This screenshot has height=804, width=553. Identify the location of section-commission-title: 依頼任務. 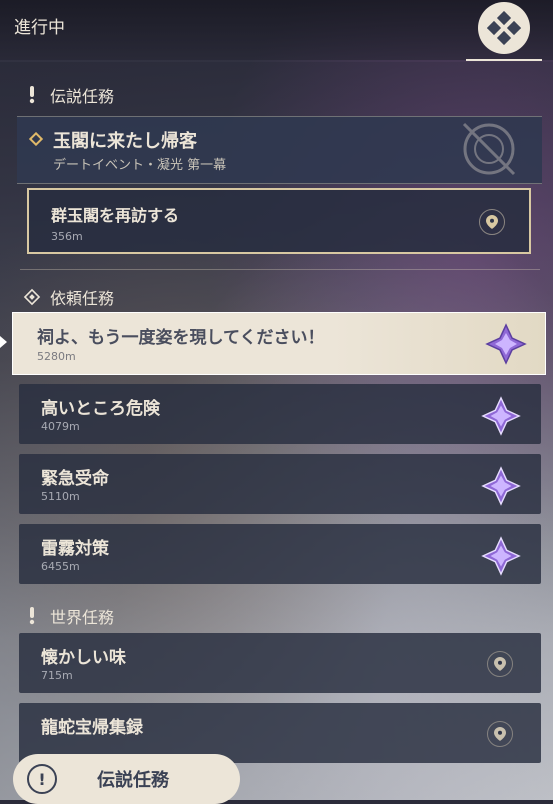
(82, 298).